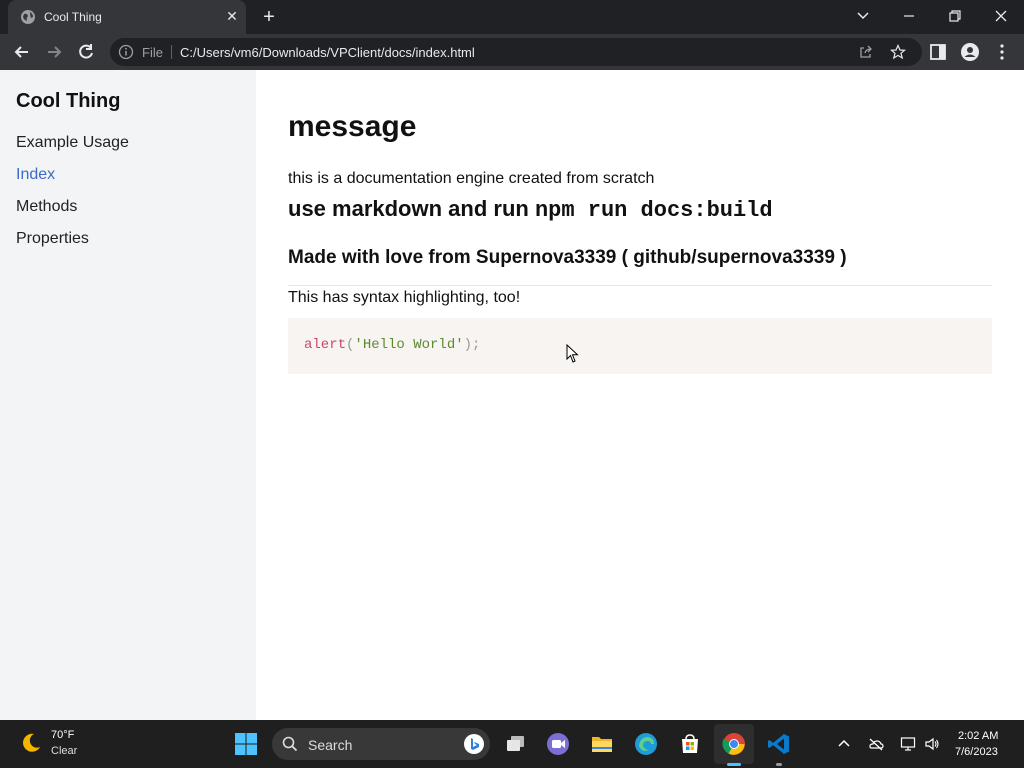 The image size is (1024, 768). What do you see at coordinates (64, 751) in the screenshot?
I see `weather-condition: Clear` at bounding box center [64, 751].